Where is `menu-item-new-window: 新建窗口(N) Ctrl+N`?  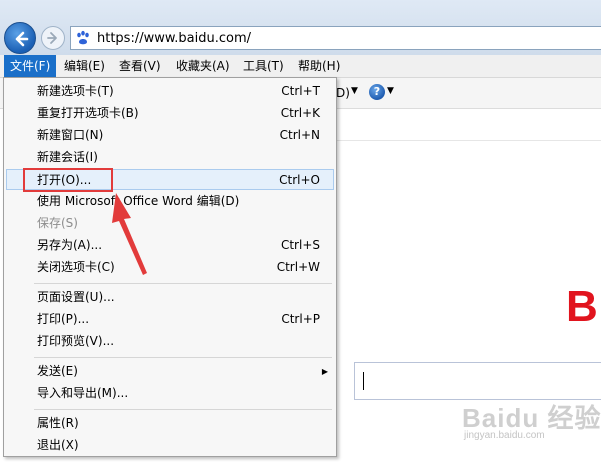 menu-item-new-window: 新建窗口(N) Ctrl+N is located at coordinates (170, 135).